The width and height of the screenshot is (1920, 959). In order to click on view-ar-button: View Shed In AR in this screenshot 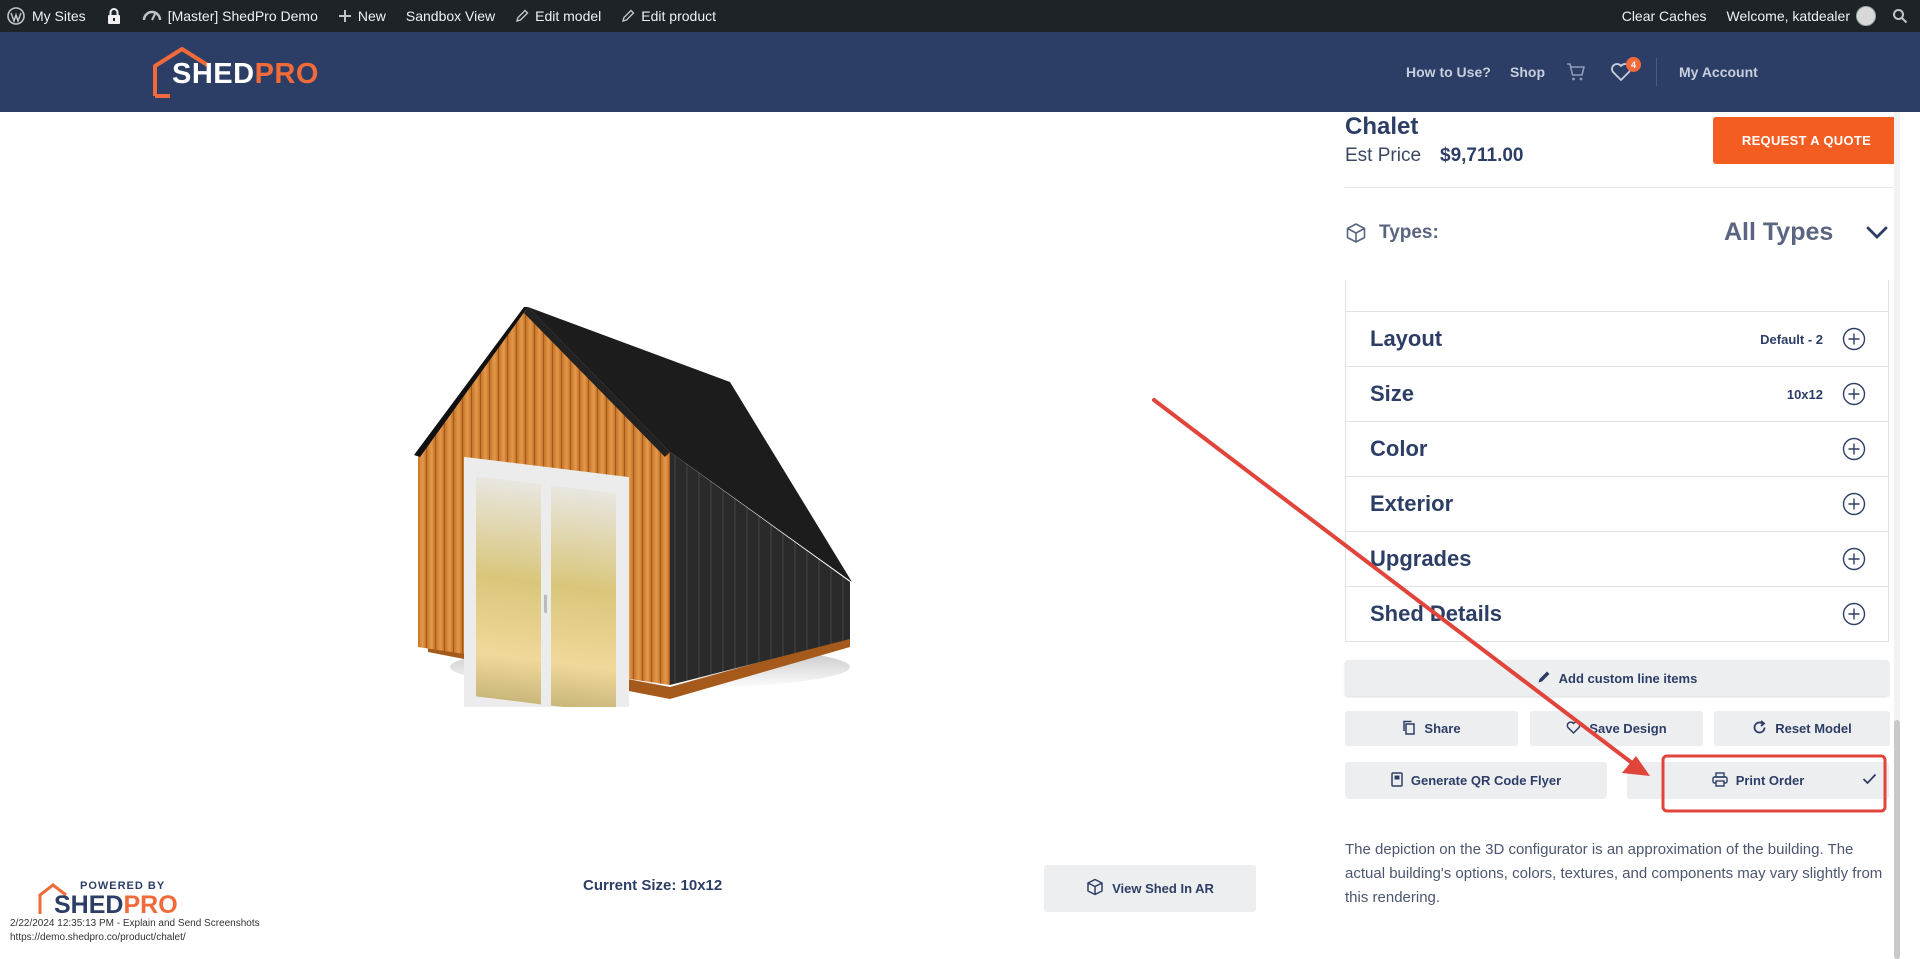, I will do `click(1150, 888)`.